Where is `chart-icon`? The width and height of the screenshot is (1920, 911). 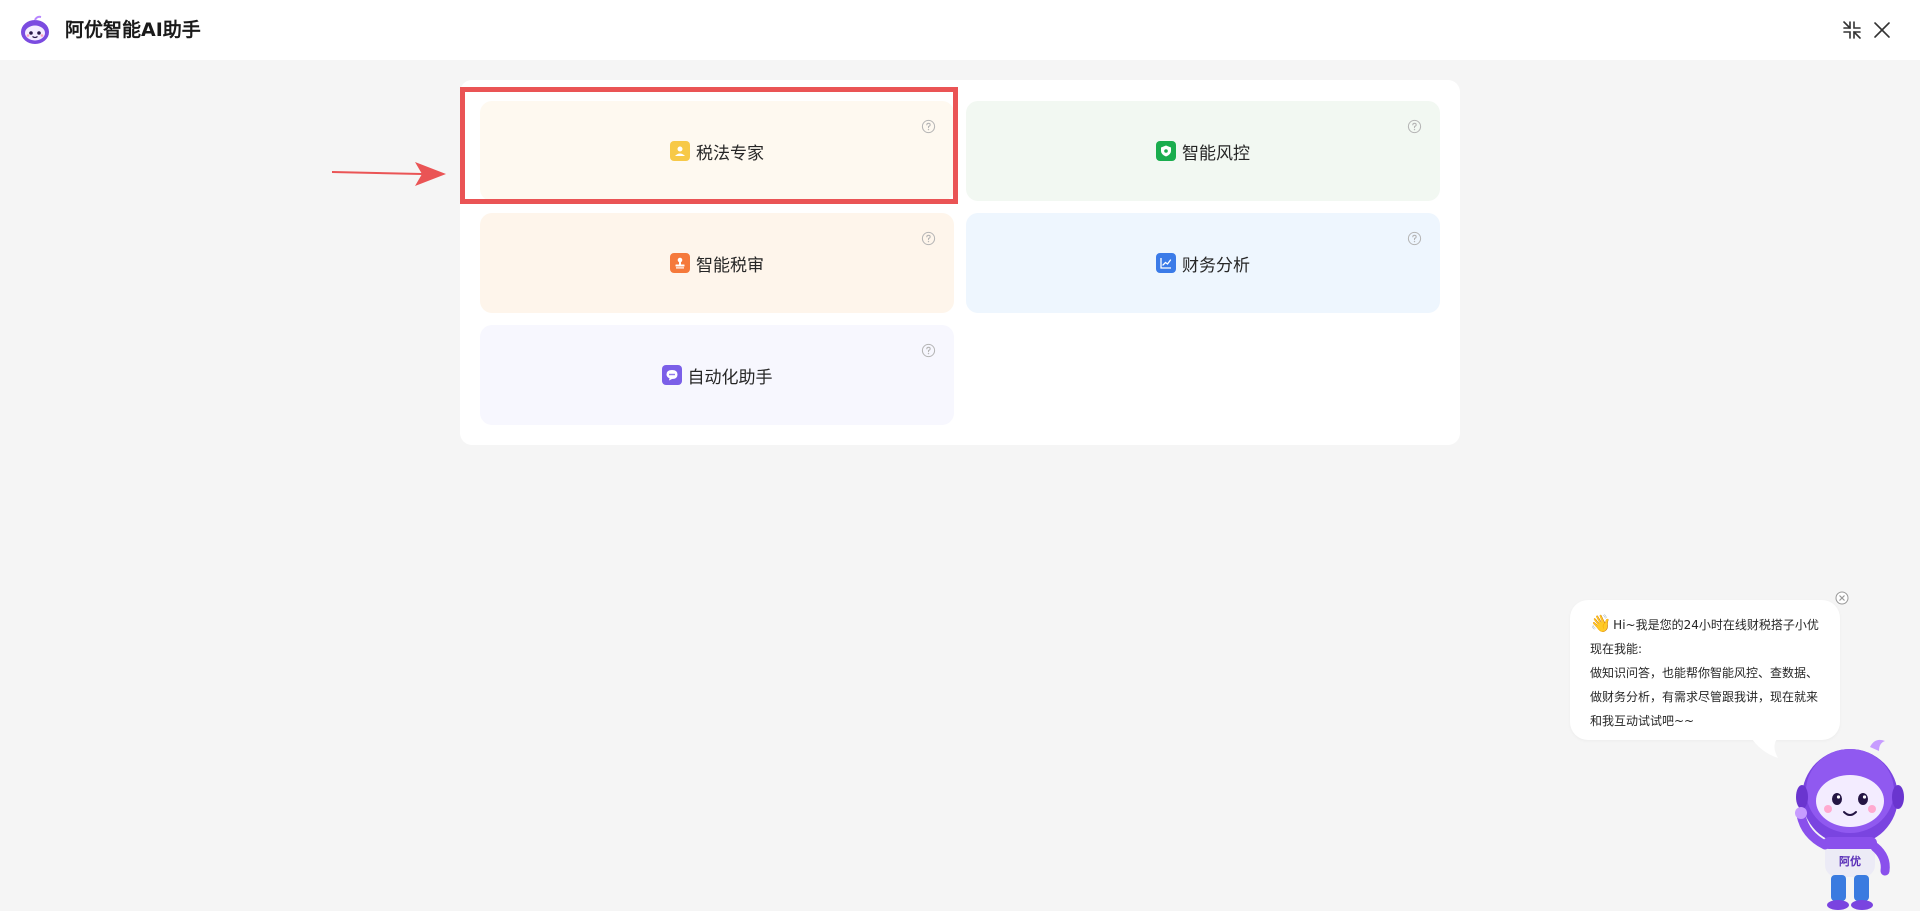 chart-icon is located at coordinates (1166, 263).